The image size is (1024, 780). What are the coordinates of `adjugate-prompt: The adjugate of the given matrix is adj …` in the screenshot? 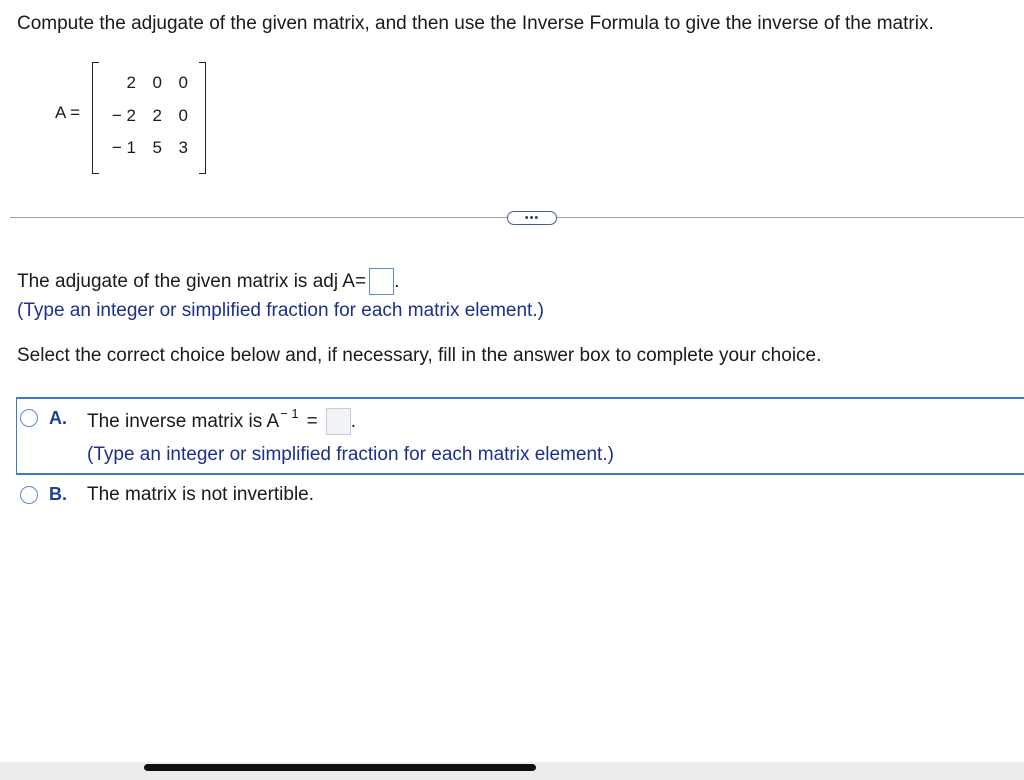 It's located at (208, 281).